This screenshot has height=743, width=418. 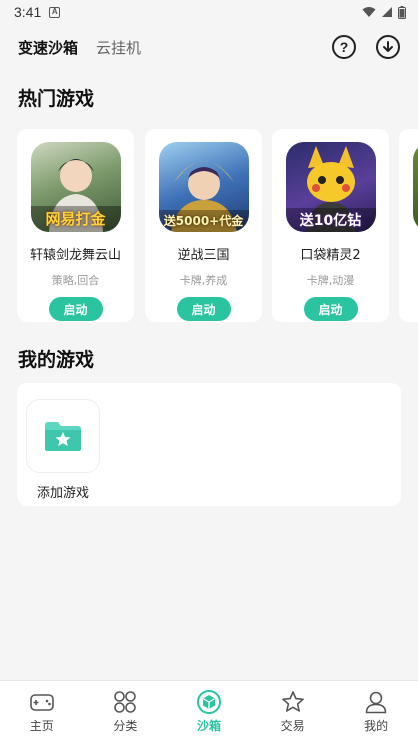 What do you see at coordinates (48, 47) in the screenshot?
I see `tab-speed-sandbox: 变速沙箱` at bounding box center [48, 47].